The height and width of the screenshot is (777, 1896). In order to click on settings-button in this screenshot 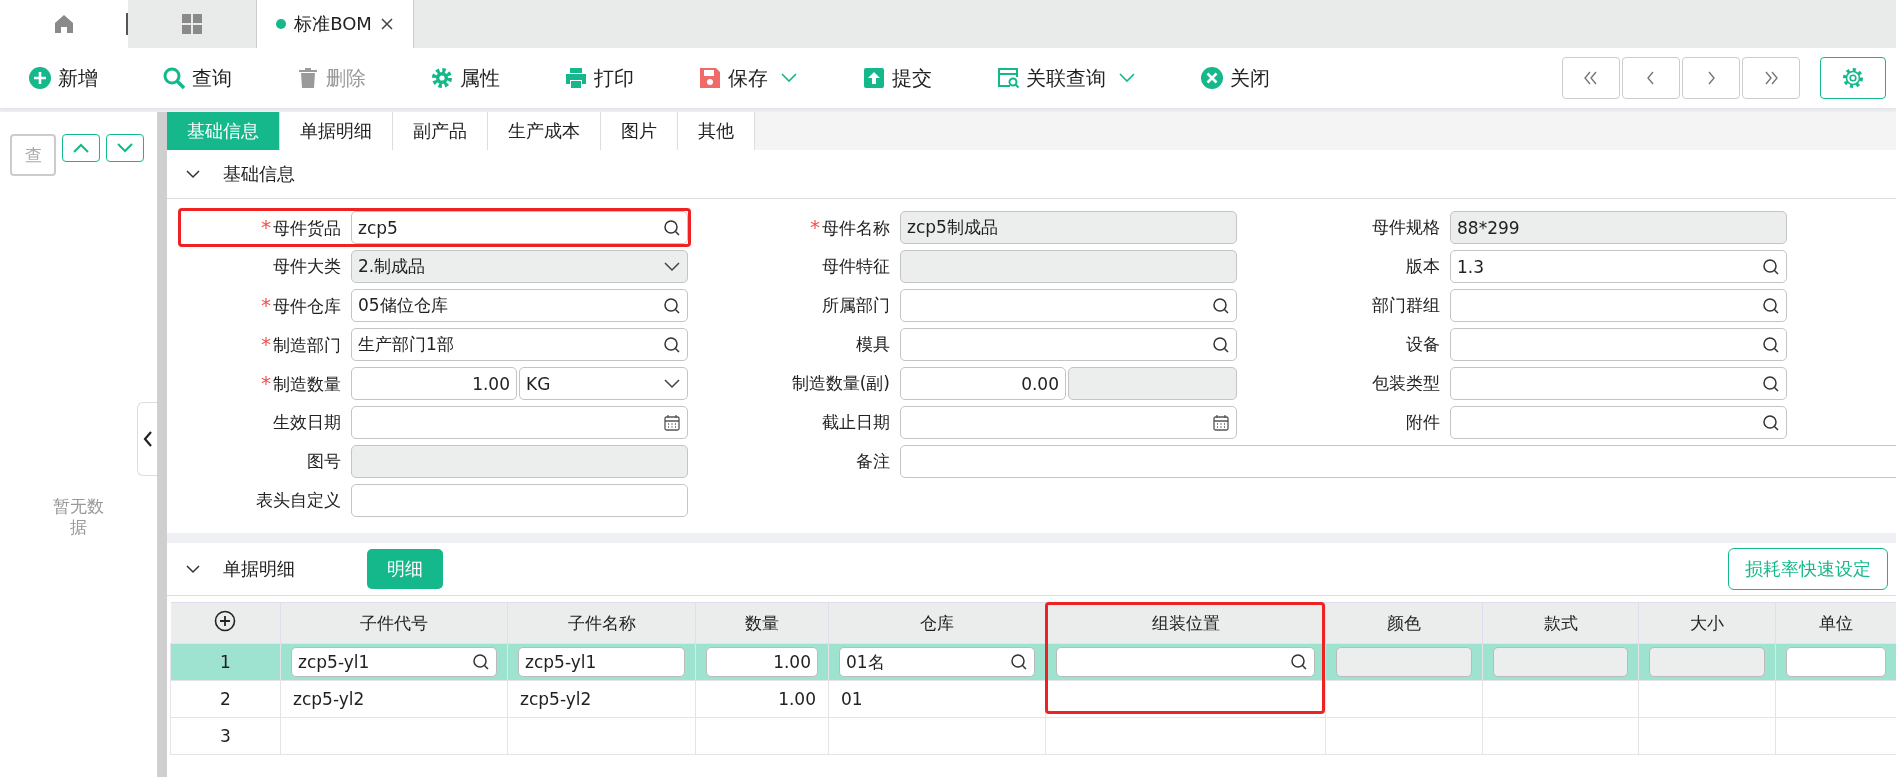, I will do `click(1853, 78)`.